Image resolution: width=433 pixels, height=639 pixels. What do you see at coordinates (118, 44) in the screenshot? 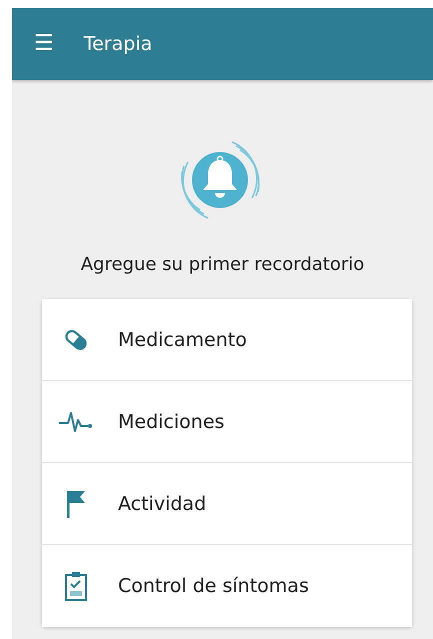
I see `app-title: Terapia` at bounding box center [118, 44].